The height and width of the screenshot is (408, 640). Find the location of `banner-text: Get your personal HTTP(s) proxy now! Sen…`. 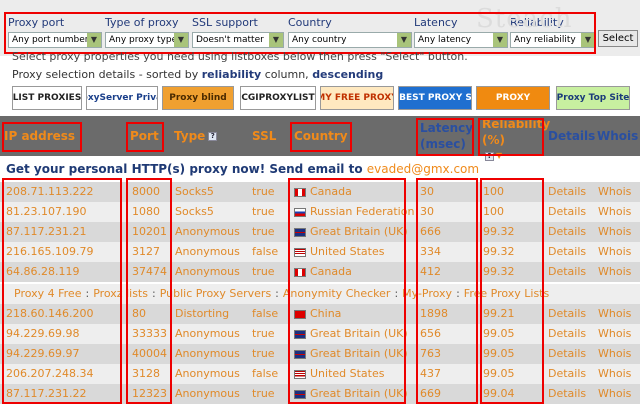

banner-text: Get your personal HTTP(s) proxy now! Sen… is located at coordinates (184, 169).